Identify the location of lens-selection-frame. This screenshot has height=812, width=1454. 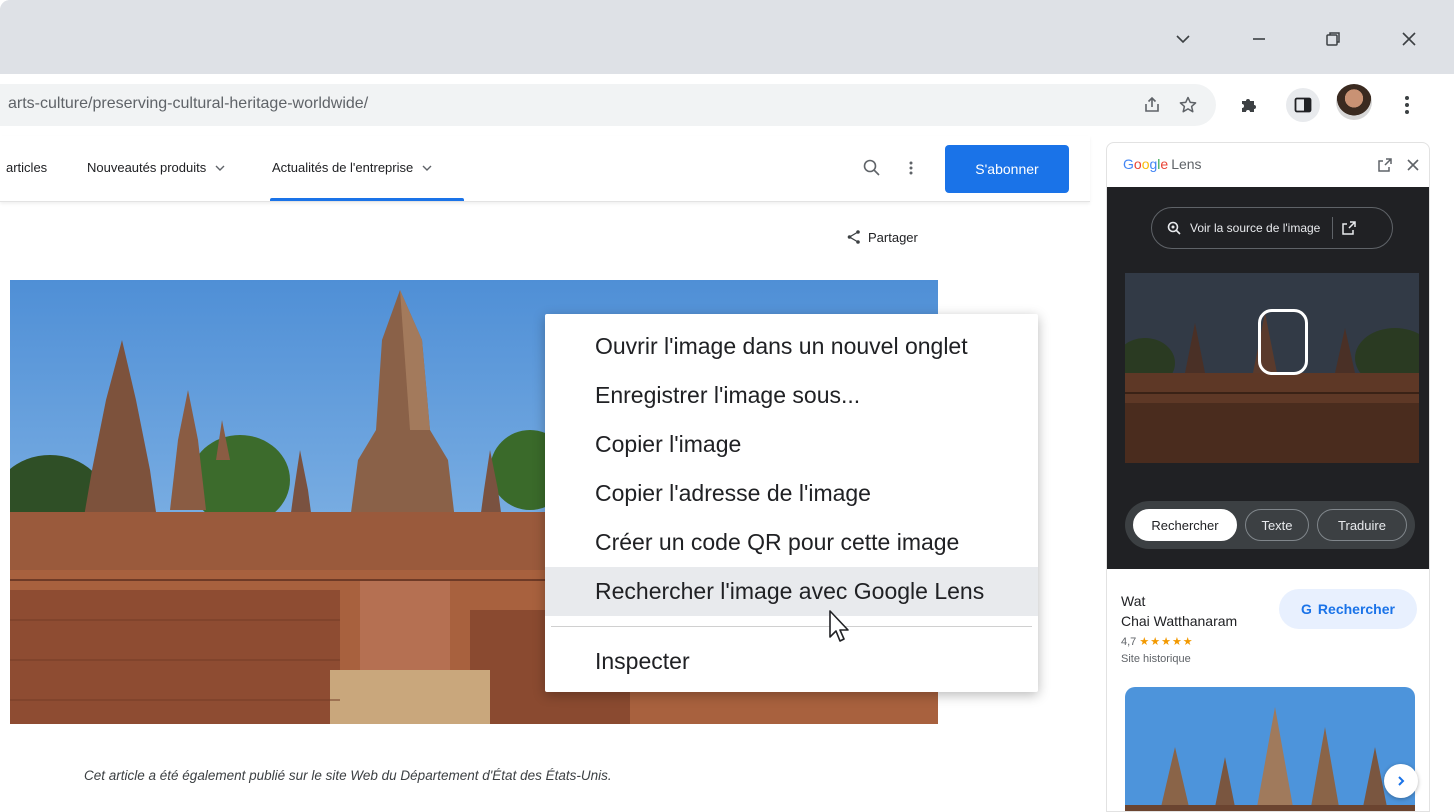
(1283, 342).